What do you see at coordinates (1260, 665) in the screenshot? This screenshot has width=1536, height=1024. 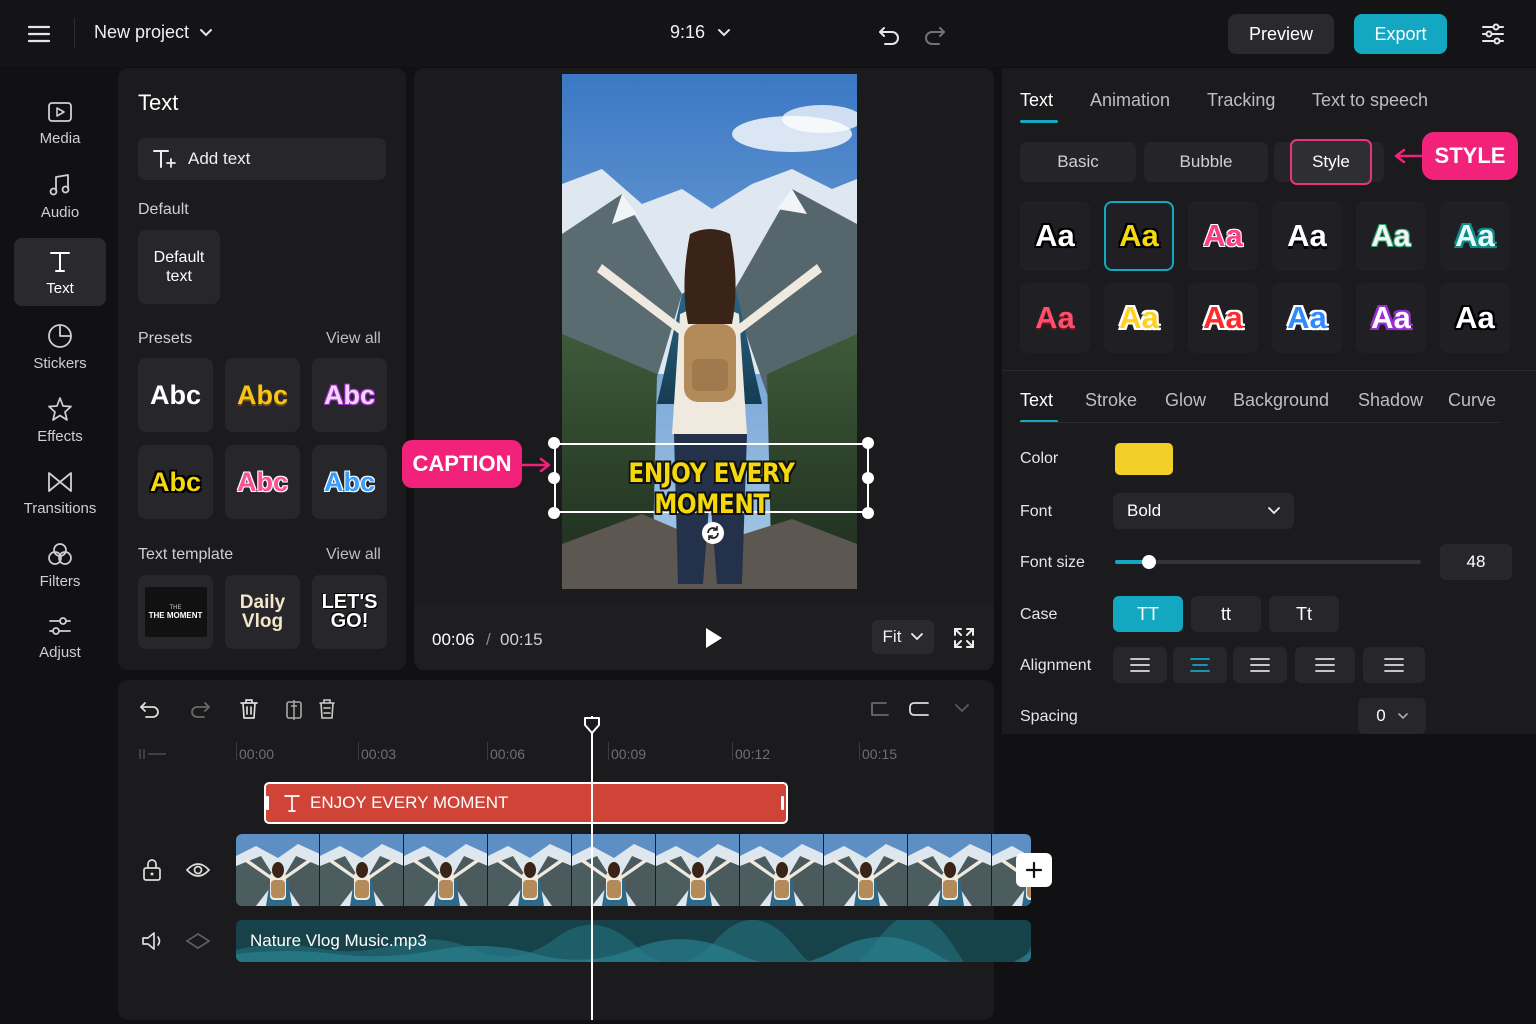 I see `align-right-button` at bounding box center [1260, 665].